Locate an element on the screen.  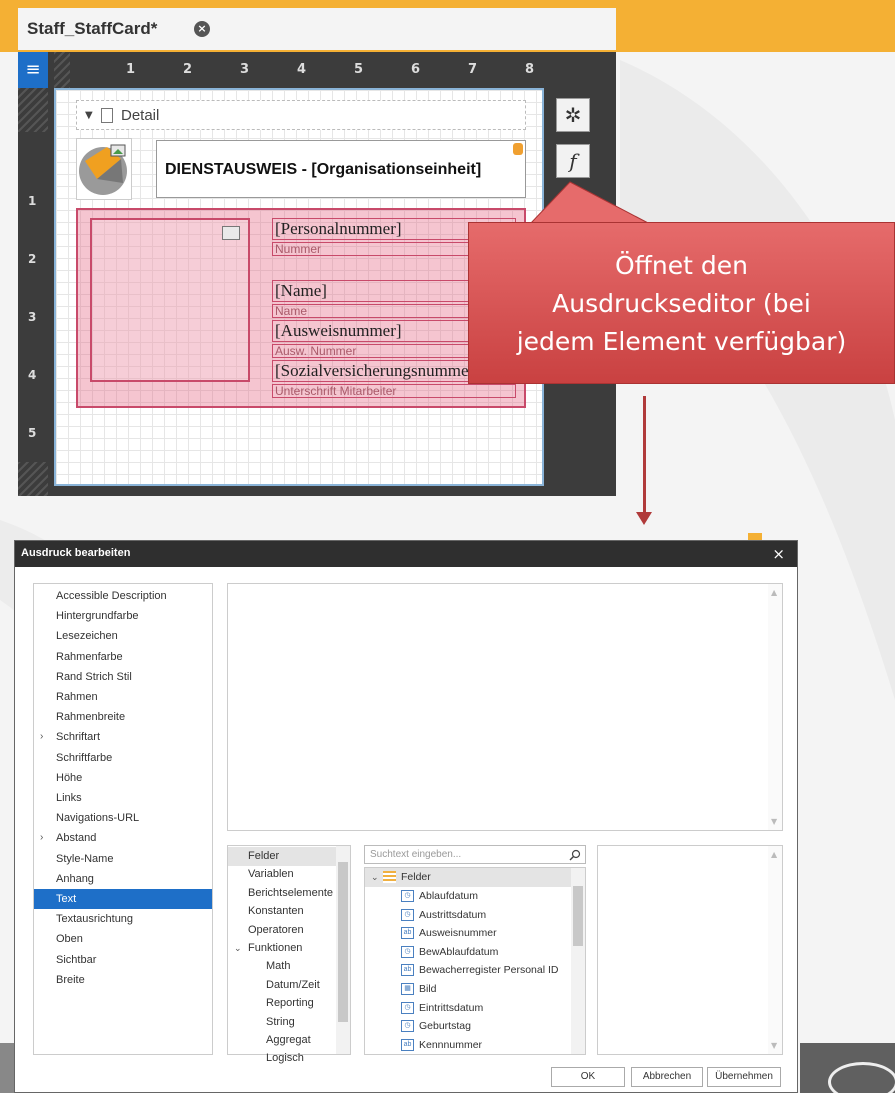
property-item: Oben is located at coordinates (123, 939).